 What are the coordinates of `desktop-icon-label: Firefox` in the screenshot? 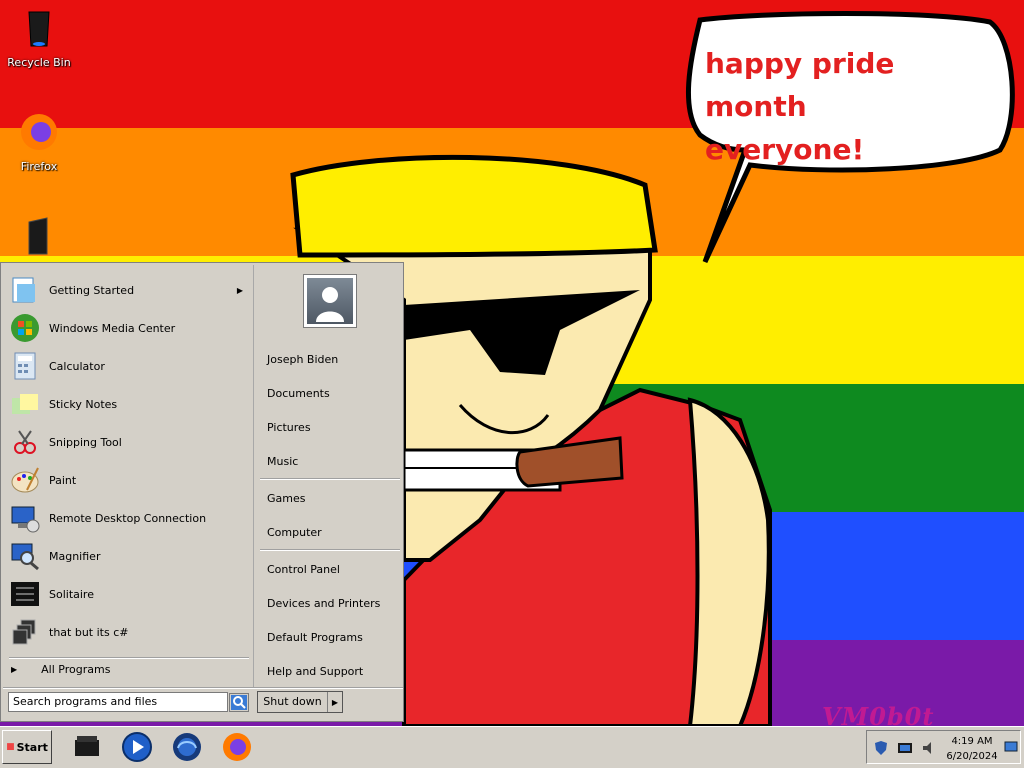 It's located at (39, 166).